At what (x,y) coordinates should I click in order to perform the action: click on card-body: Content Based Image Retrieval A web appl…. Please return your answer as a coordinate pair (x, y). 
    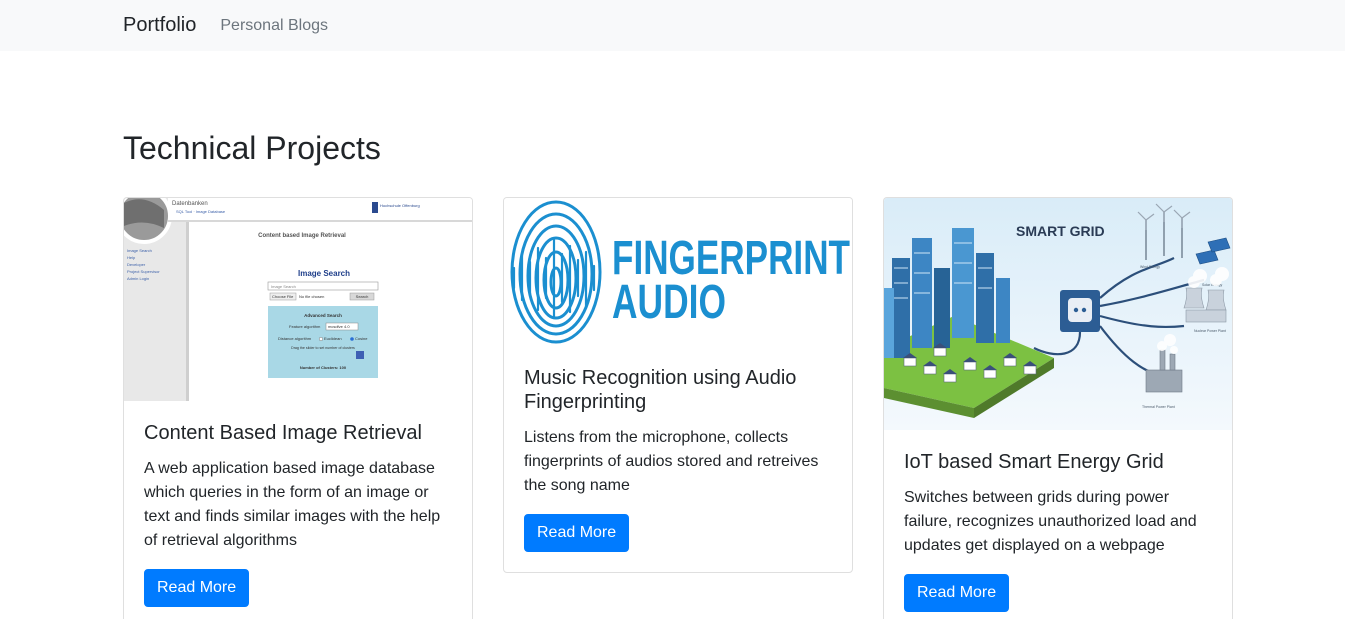
    Looking at the image, I should click on (298, 510).